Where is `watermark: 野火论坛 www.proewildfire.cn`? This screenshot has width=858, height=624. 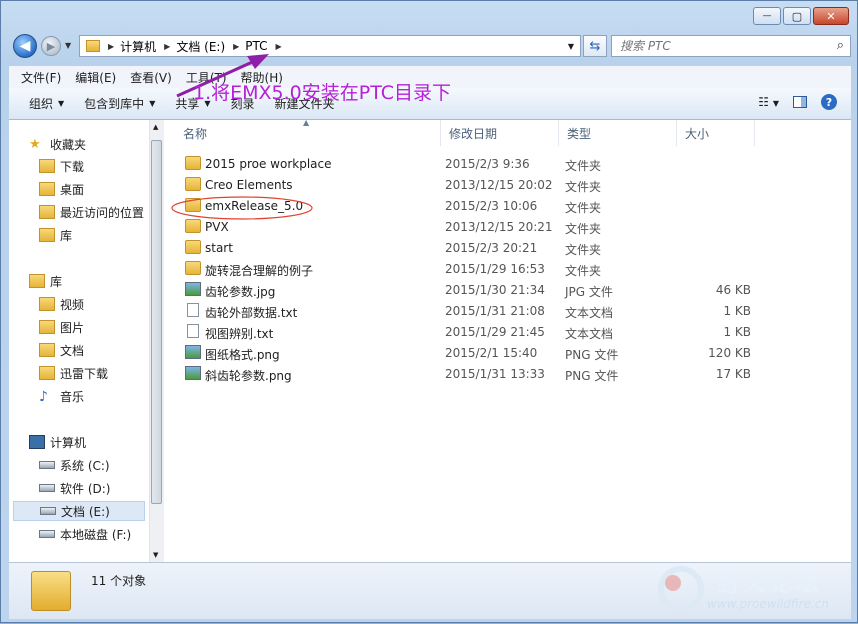 watermark: 野火论坛 www.proewildfire.cn is located at coordinates (751, 591).